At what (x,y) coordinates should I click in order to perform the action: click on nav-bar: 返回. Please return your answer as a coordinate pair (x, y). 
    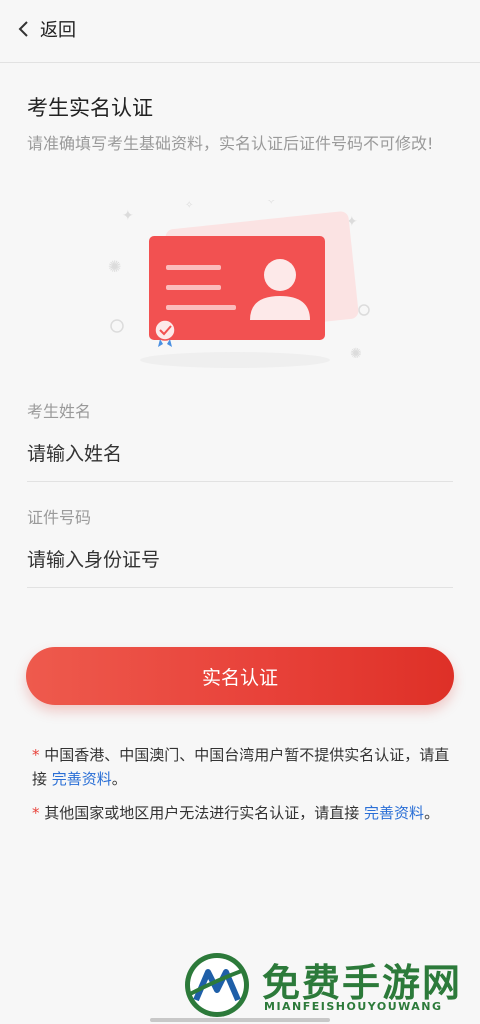
    Looking at the image, I should click on (240, 31).